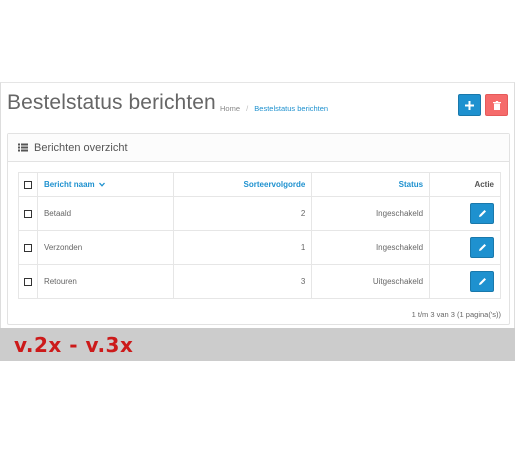 Image resolution: width=515 pixels, height=450 pixels. What do you see at coordinates (105, 213) in the screenshot?
I see `row-name: Betaald` at bounding box center [105, 213].